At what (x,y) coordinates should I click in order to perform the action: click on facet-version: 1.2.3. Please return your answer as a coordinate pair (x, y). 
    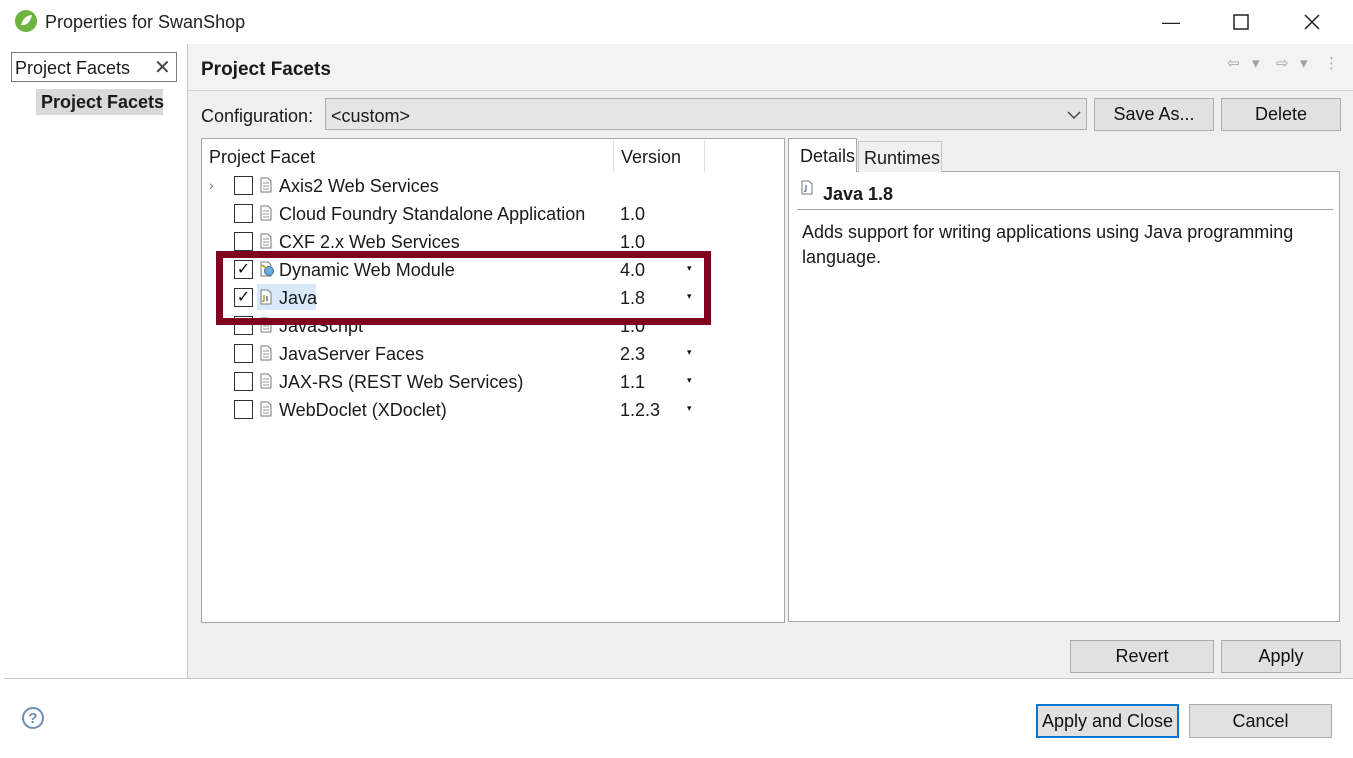
    Looking at the image, I should click on (640, 410).